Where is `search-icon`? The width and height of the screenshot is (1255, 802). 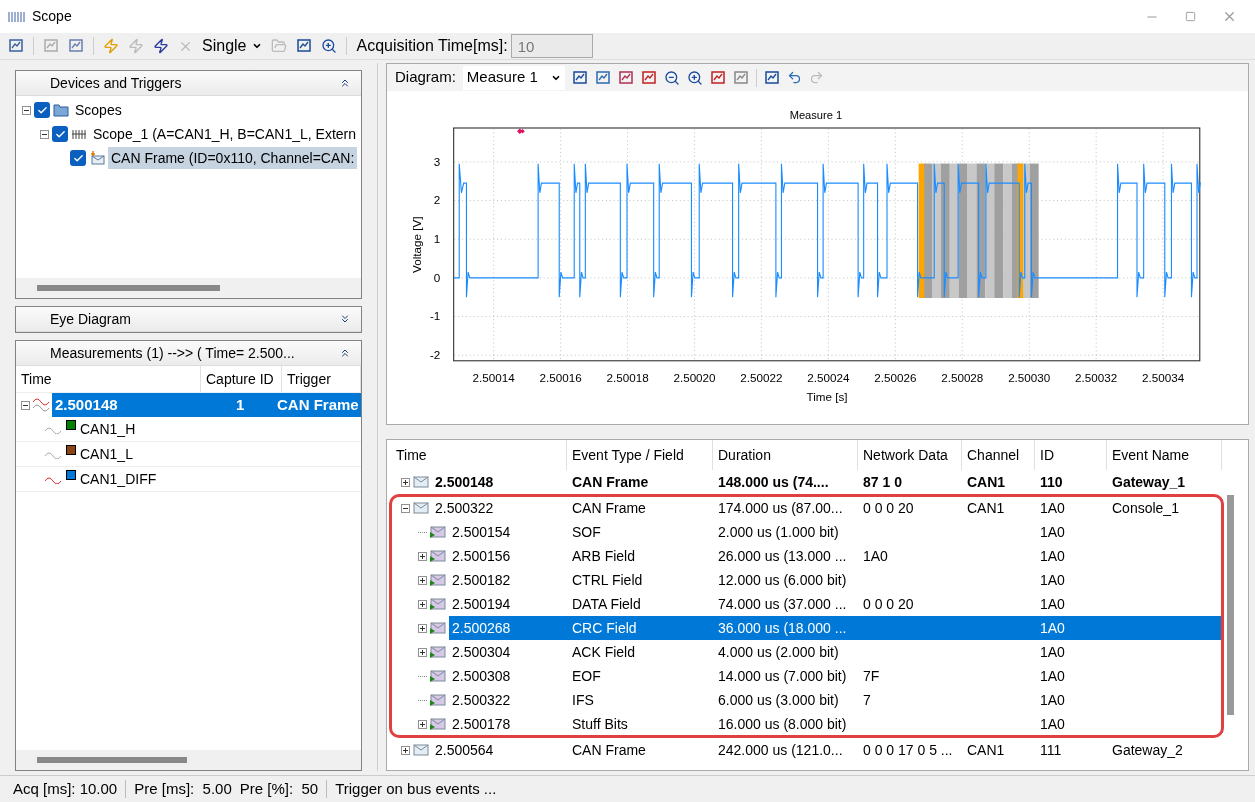 search-icon is located at coordinates (329, 46).